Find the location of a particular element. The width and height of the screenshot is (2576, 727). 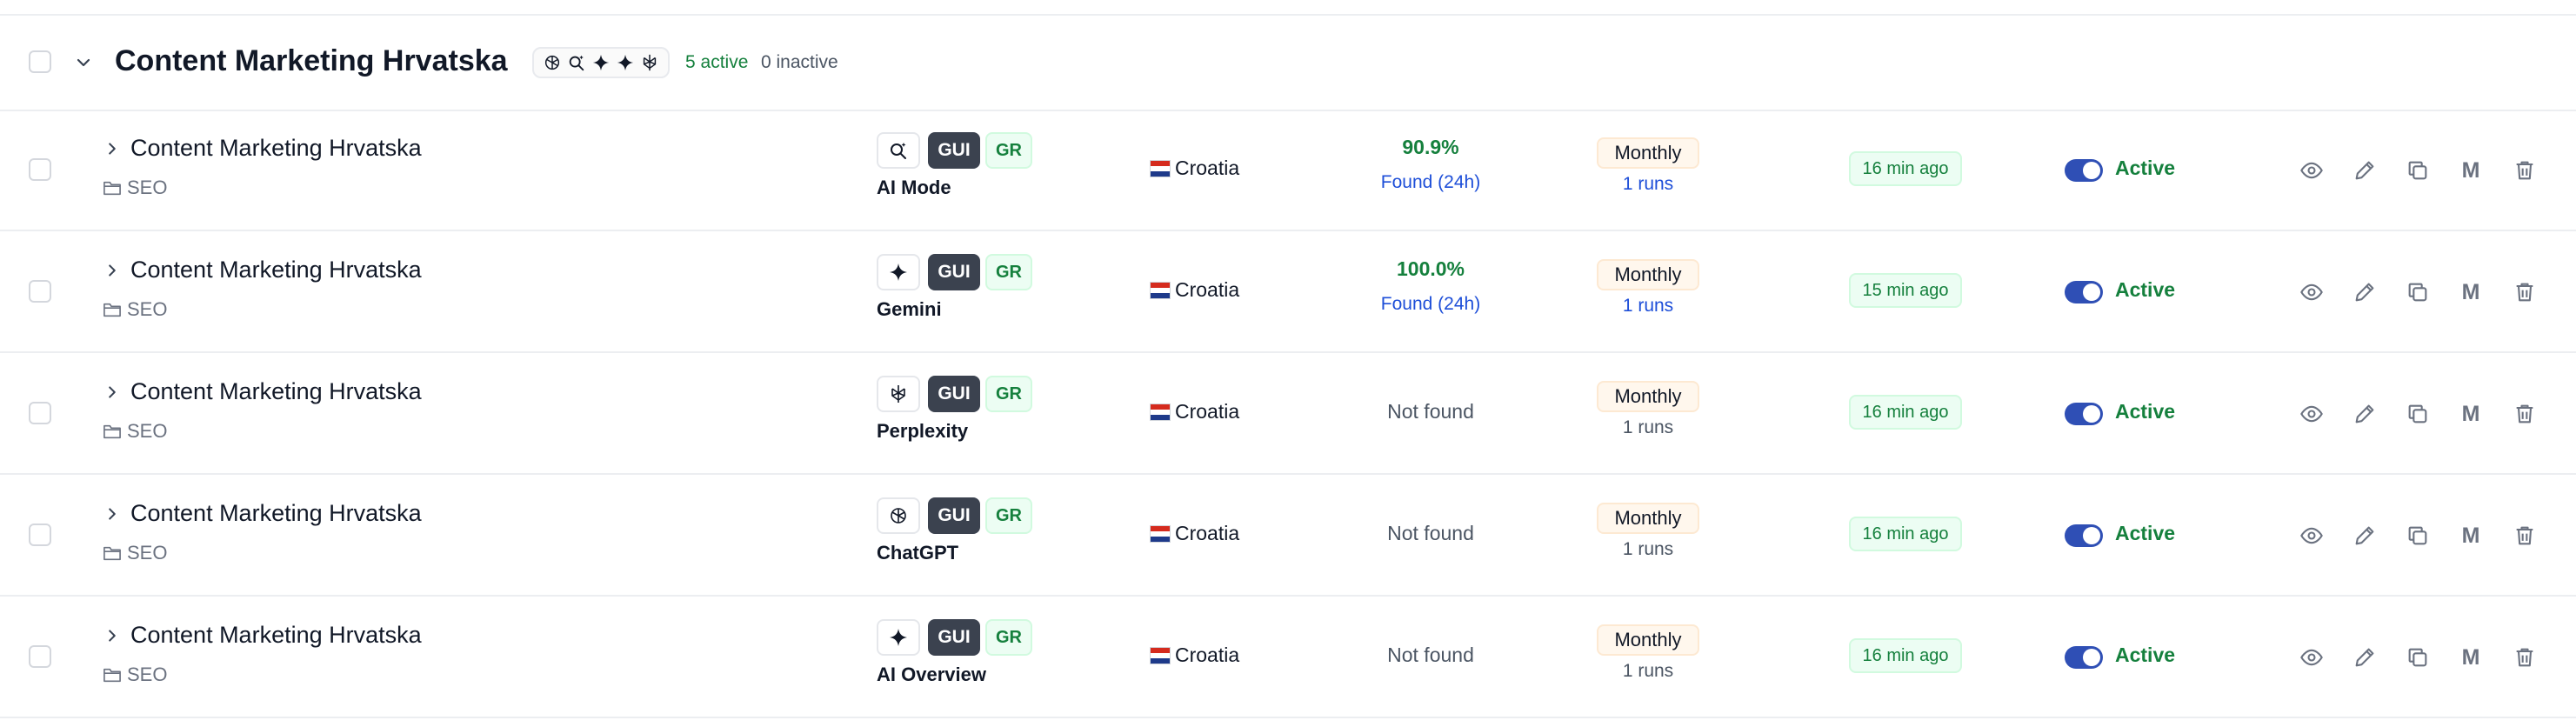

engine-icons-pill is located at coordinates (601, 62).